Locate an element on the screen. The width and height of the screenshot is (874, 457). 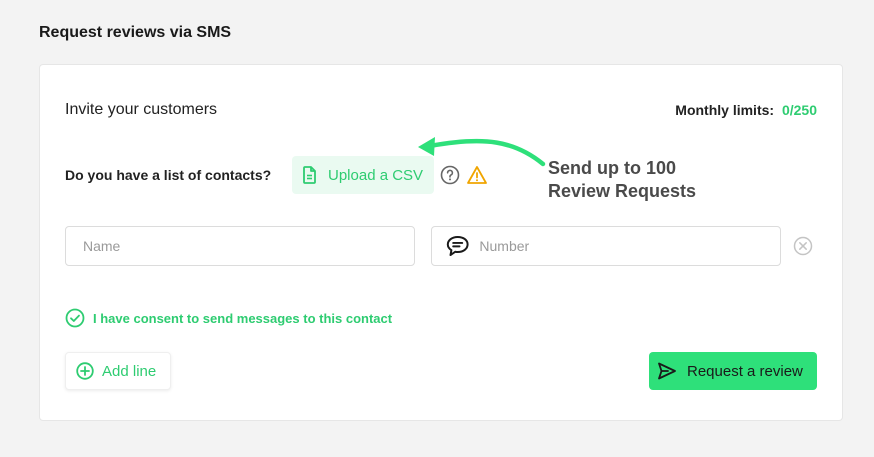
clear-icon is located at coordinates (803, 246).